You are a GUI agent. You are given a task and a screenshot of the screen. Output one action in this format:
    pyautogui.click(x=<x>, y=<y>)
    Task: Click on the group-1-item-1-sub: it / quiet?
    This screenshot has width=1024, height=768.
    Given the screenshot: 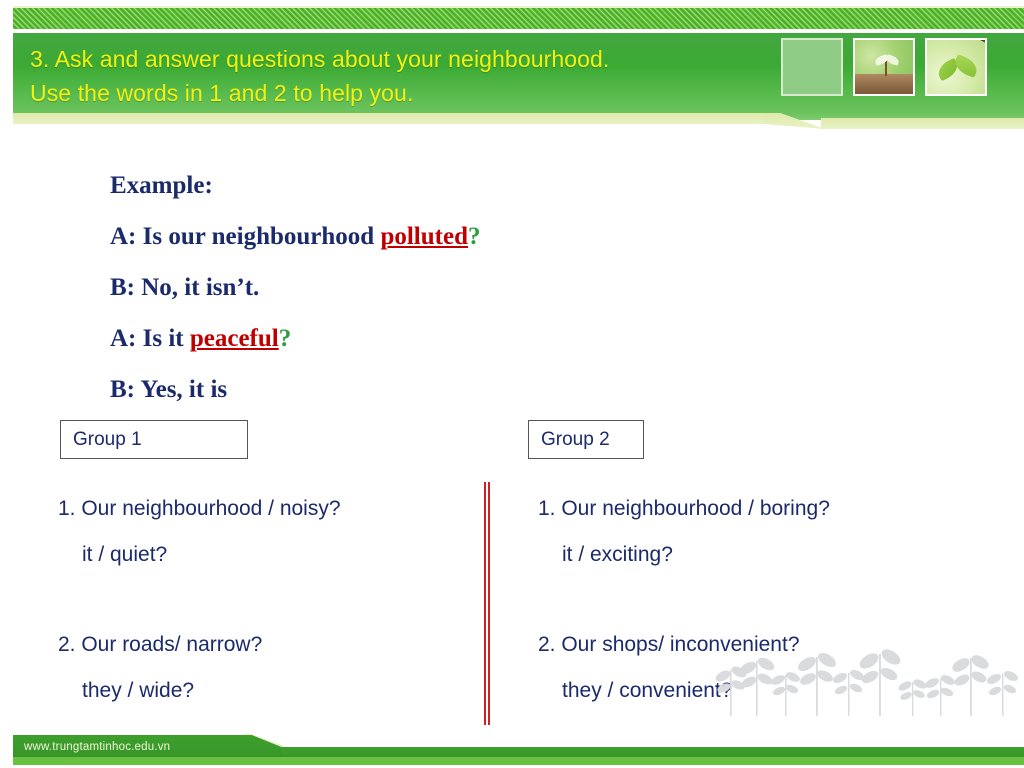 What is the action you would take?
    pyautogui.click(x=125, y=554)
    